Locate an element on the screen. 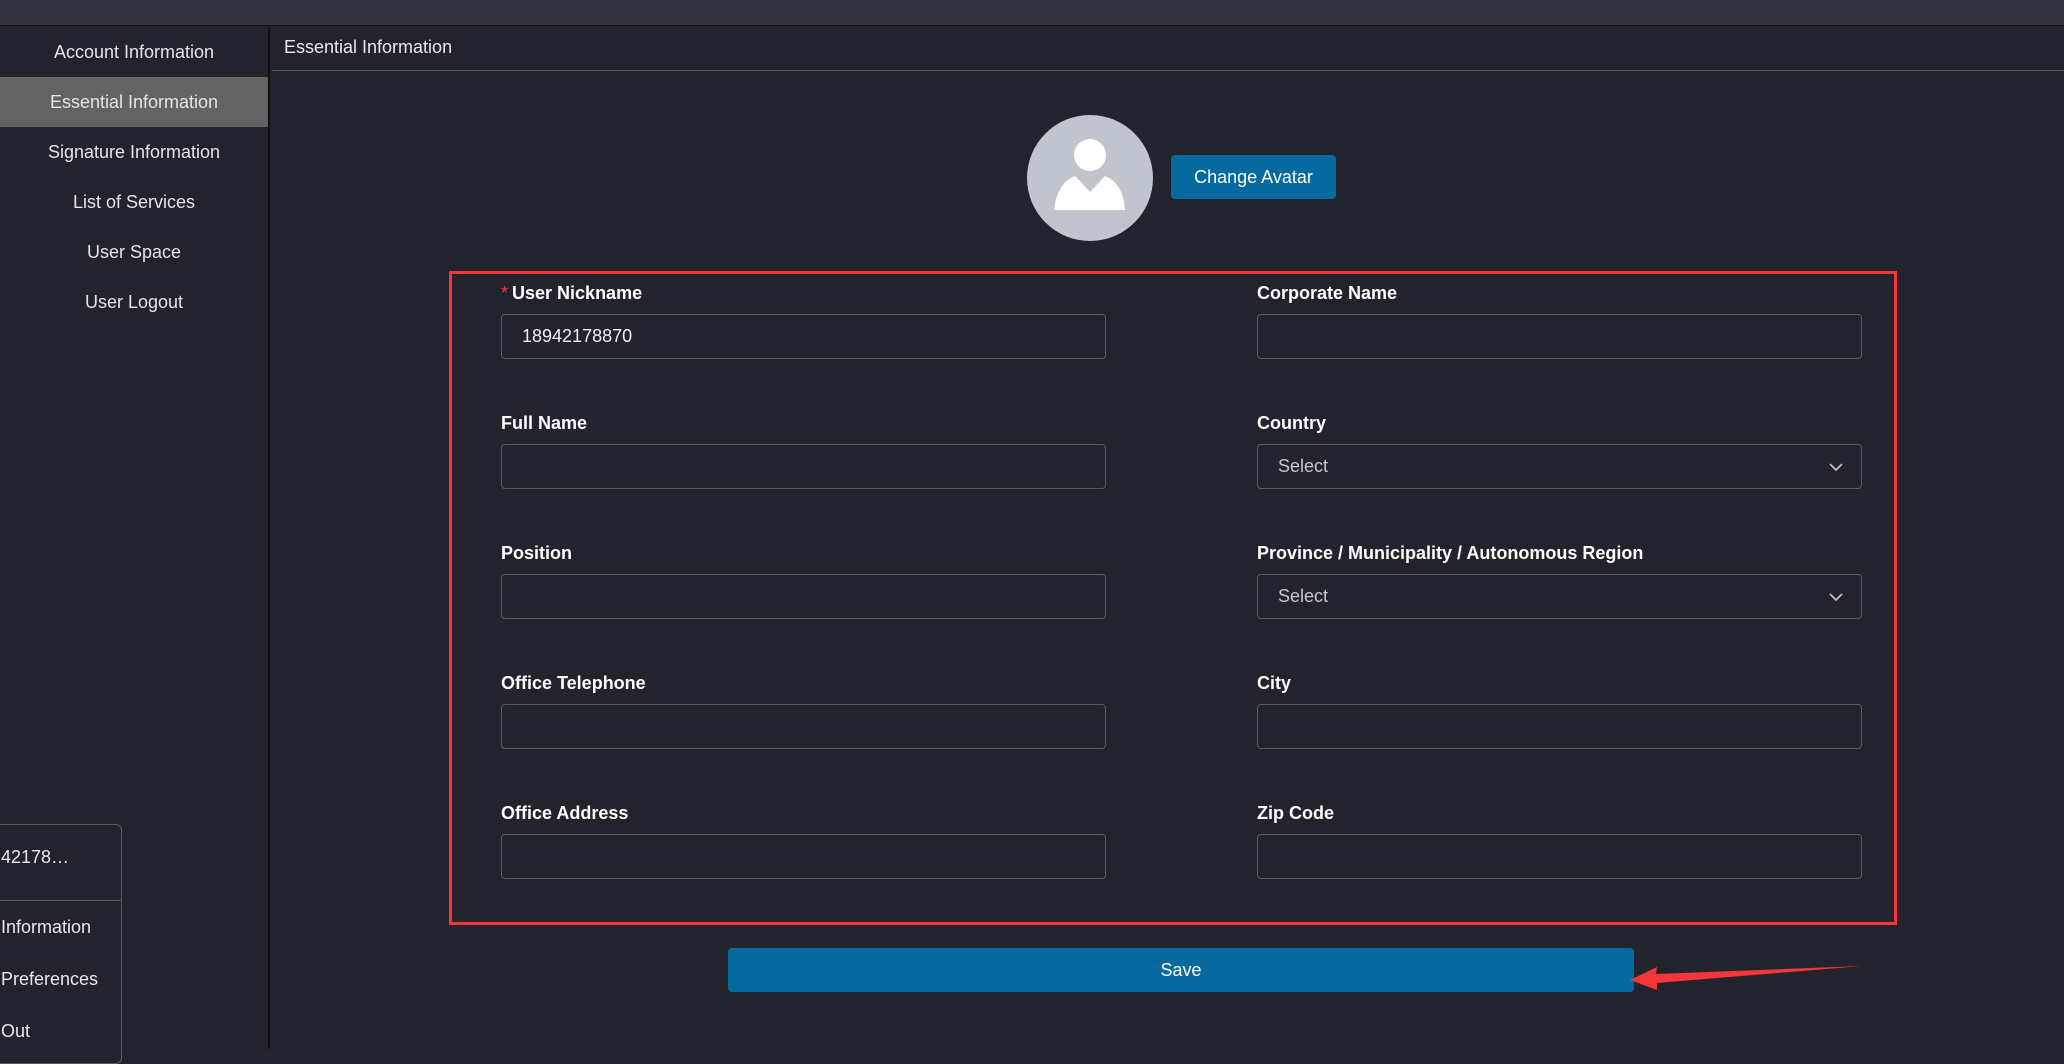 The image size is (2064, 1064). label-text: Position is located at coordinates (536, 553).